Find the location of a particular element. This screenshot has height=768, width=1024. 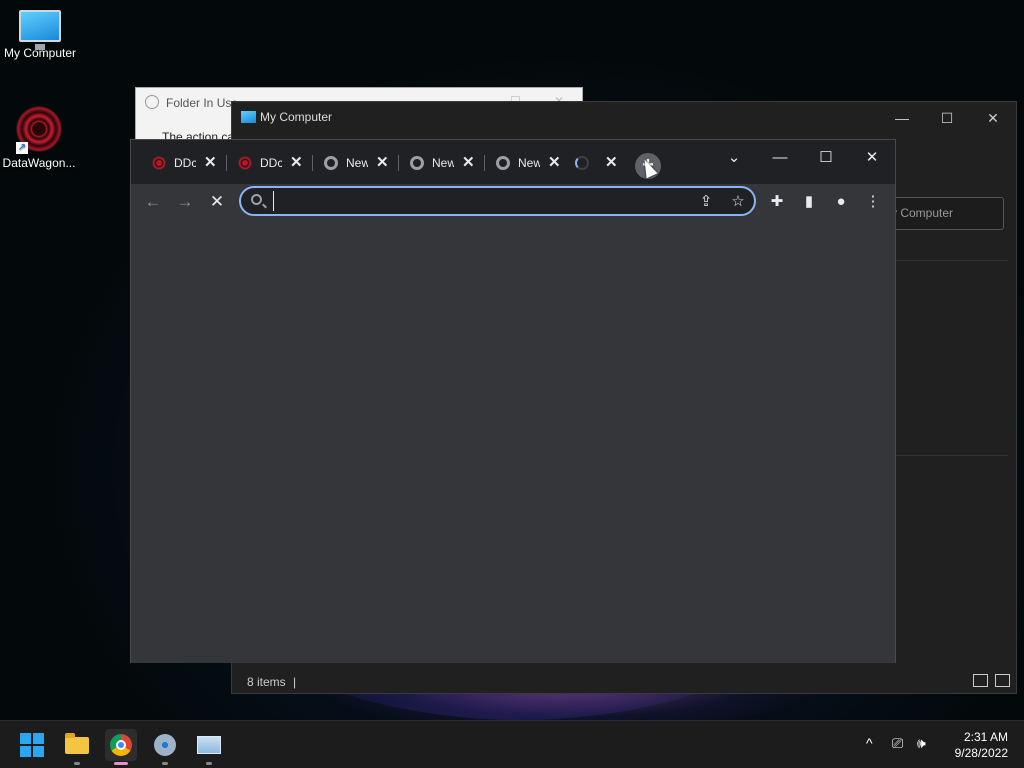

monitor-icon is located at coordinates (40, 30).